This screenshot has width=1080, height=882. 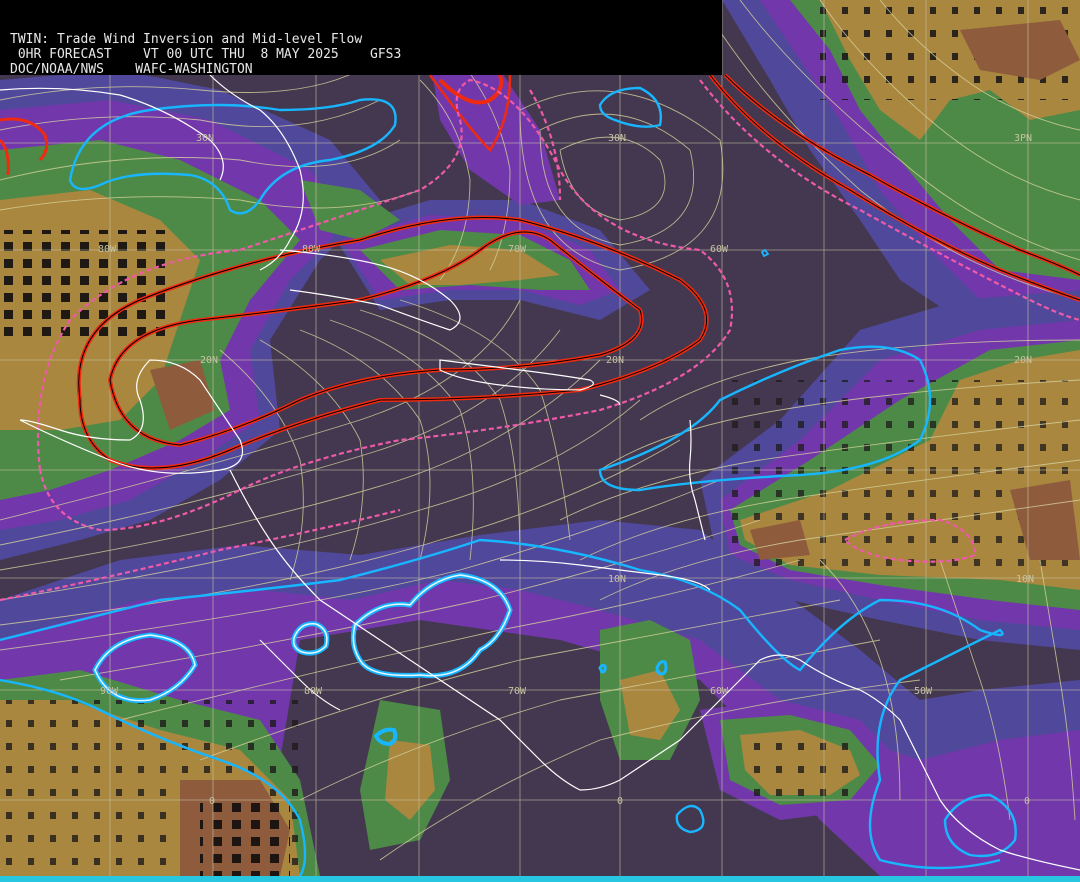 I want to click on label-eq-b: 0, so click(x=620, y=801).